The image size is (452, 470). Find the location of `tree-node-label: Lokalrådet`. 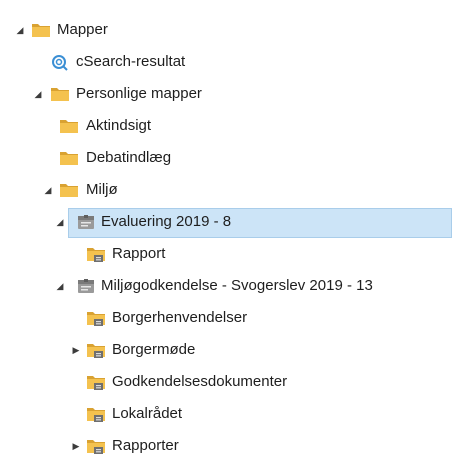

tree-node-label: Lokalrådet is located at coordinates (147, 413).